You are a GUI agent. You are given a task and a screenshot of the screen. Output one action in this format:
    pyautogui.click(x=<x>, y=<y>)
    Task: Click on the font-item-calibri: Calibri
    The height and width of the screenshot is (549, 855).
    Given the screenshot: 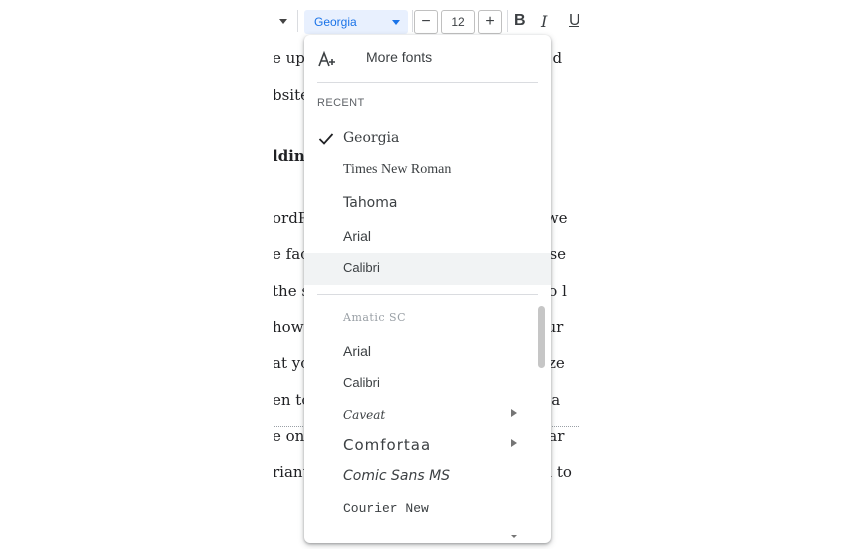 What is the action you would take?
    pyautogui.click(x=427, y=384)
    